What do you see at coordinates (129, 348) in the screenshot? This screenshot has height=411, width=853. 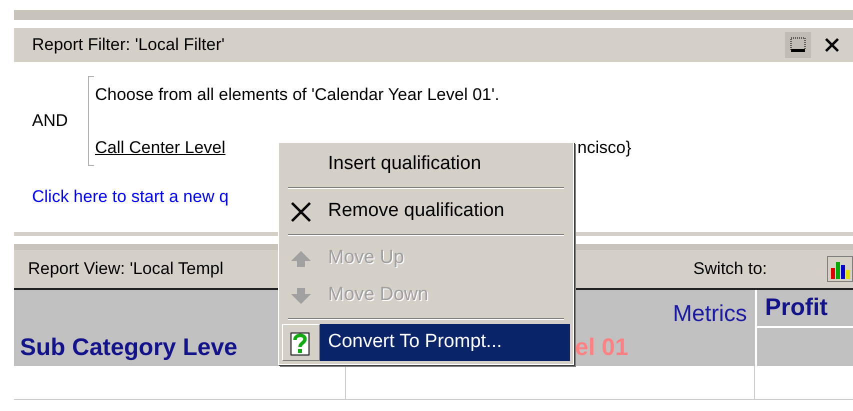 I see `row-header: Sub Category Leve` at bounding box center [129, 348].